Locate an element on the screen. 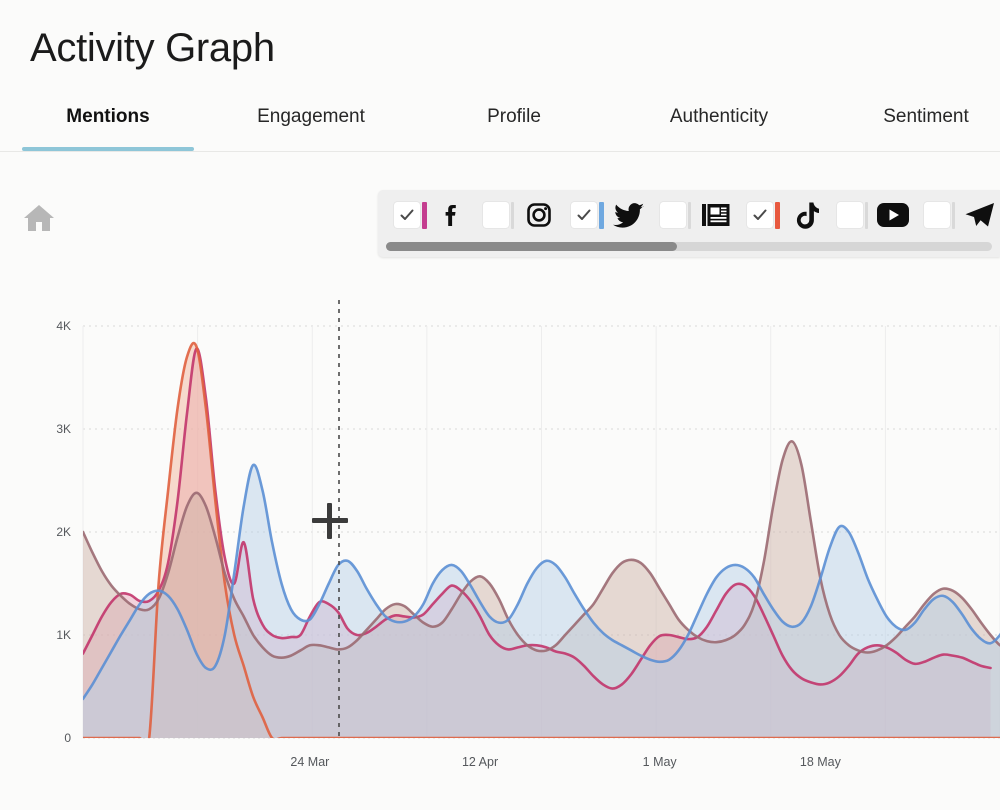 This screenshot has height=810, width=1000. checkbox-tiktok is located at coordinates (760, 215).